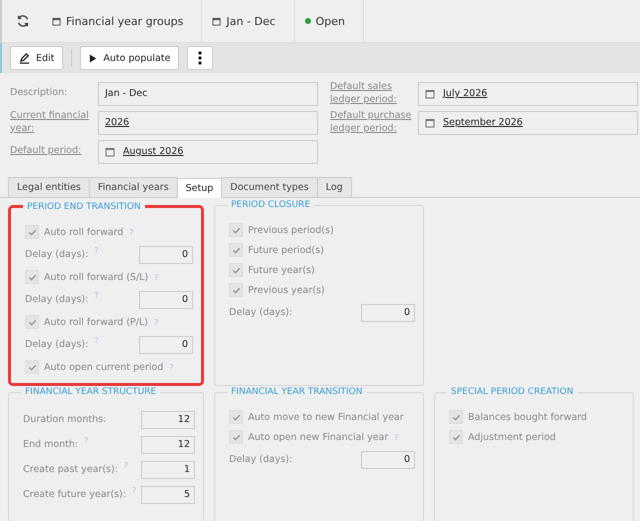 The height and width of the screenshot is (521, 640). What do you see at coordinates (208, 152) in the screenshot?
I see `input-field: August 2026` at bounding box center [208, 152].